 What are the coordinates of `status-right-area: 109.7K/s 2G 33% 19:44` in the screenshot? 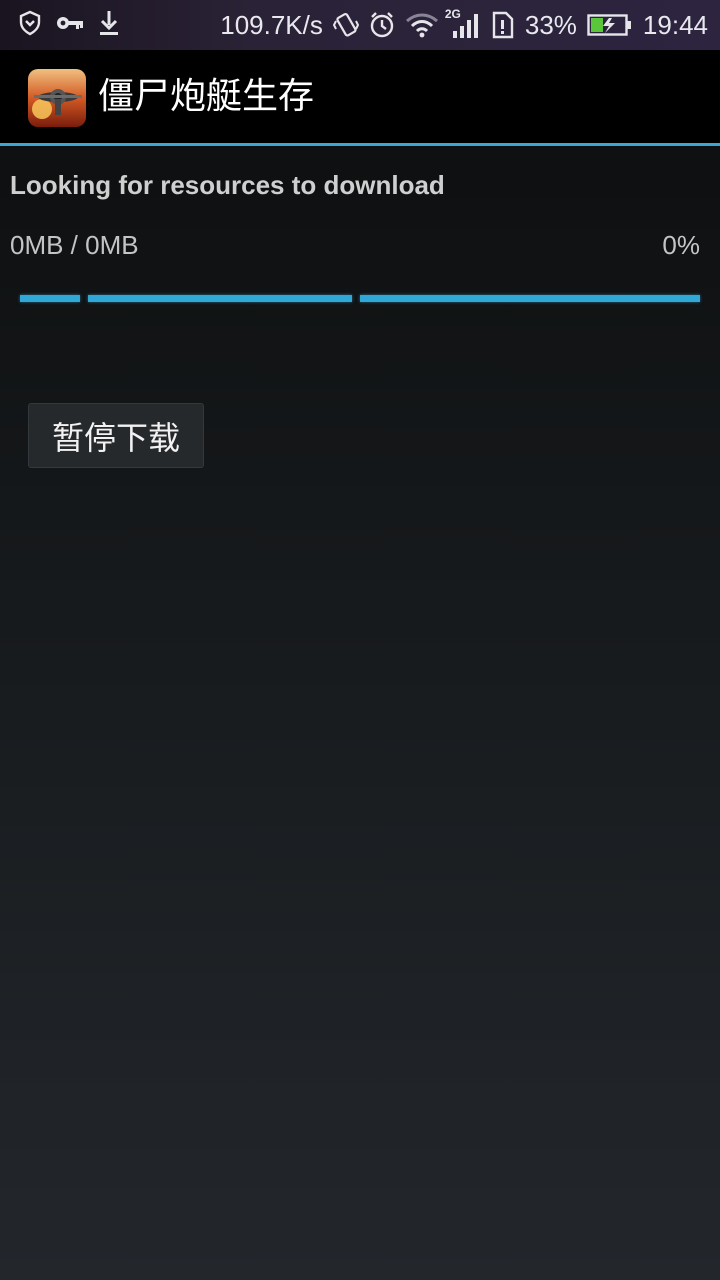 It's located at (464, 25).